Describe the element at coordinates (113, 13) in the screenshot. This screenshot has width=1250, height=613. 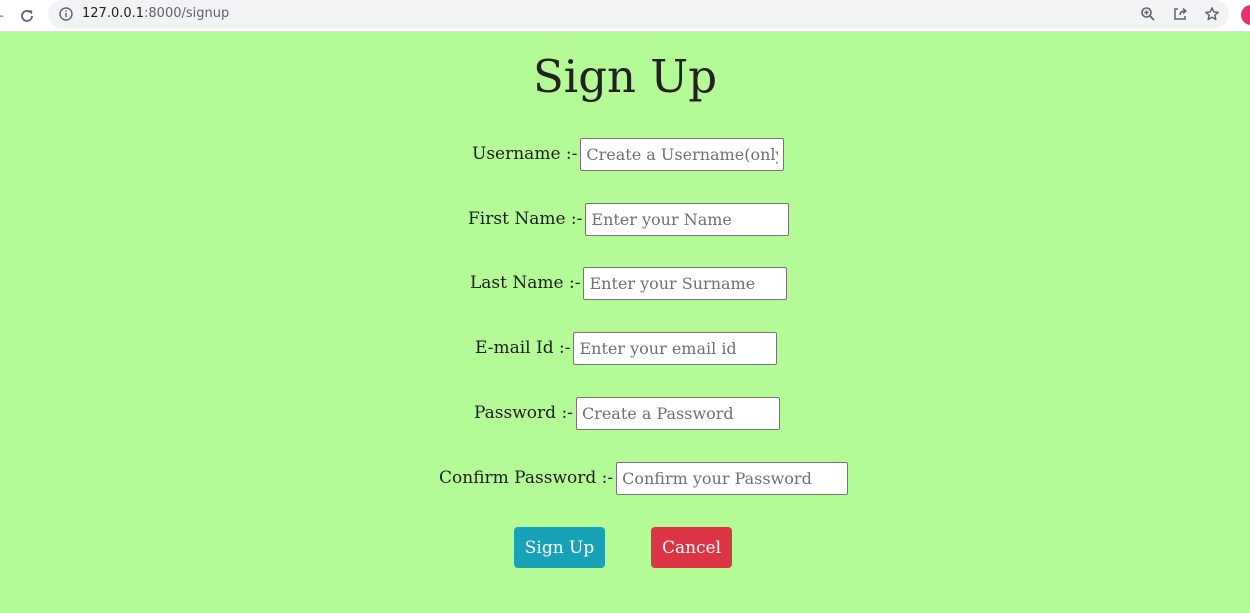
I see `url-host: 127.0.0.1` at that location.